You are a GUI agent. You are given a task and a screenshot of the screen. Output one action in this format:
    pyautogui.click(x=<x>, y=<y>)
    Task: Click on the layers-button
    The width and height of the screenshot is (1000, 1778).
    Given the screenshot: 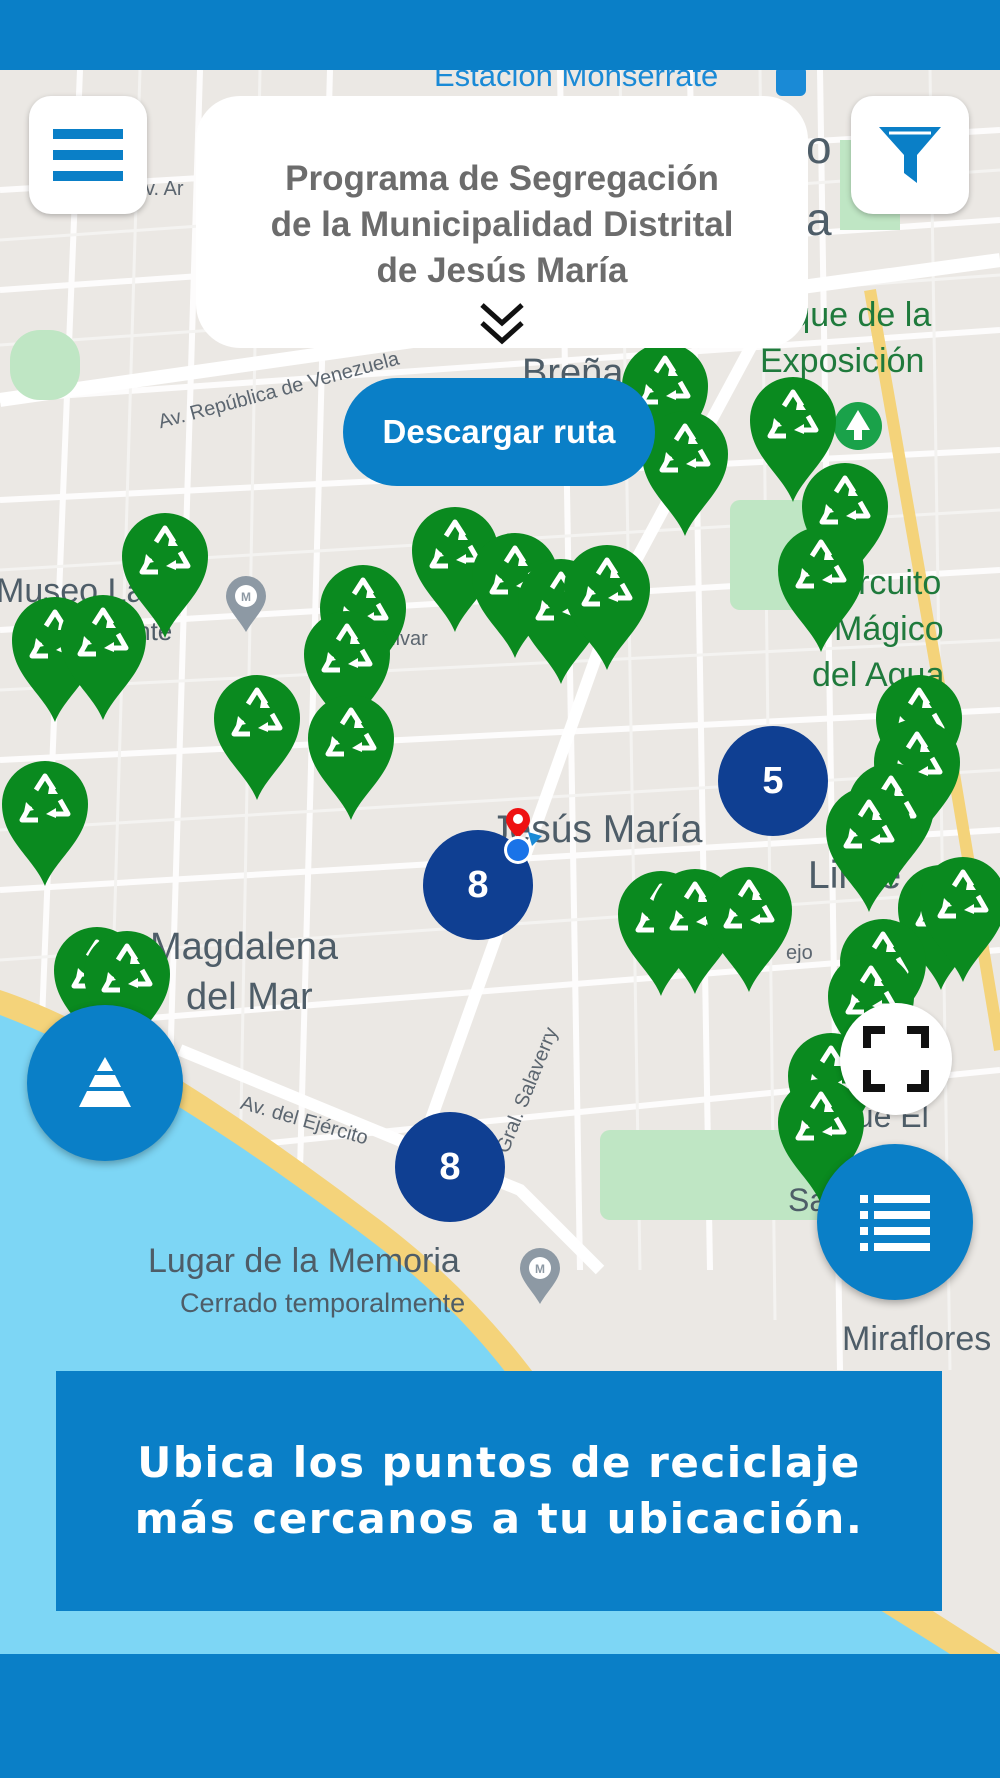 What is the action you would take?
    pyautogui.click(x=105, y=1083)
    